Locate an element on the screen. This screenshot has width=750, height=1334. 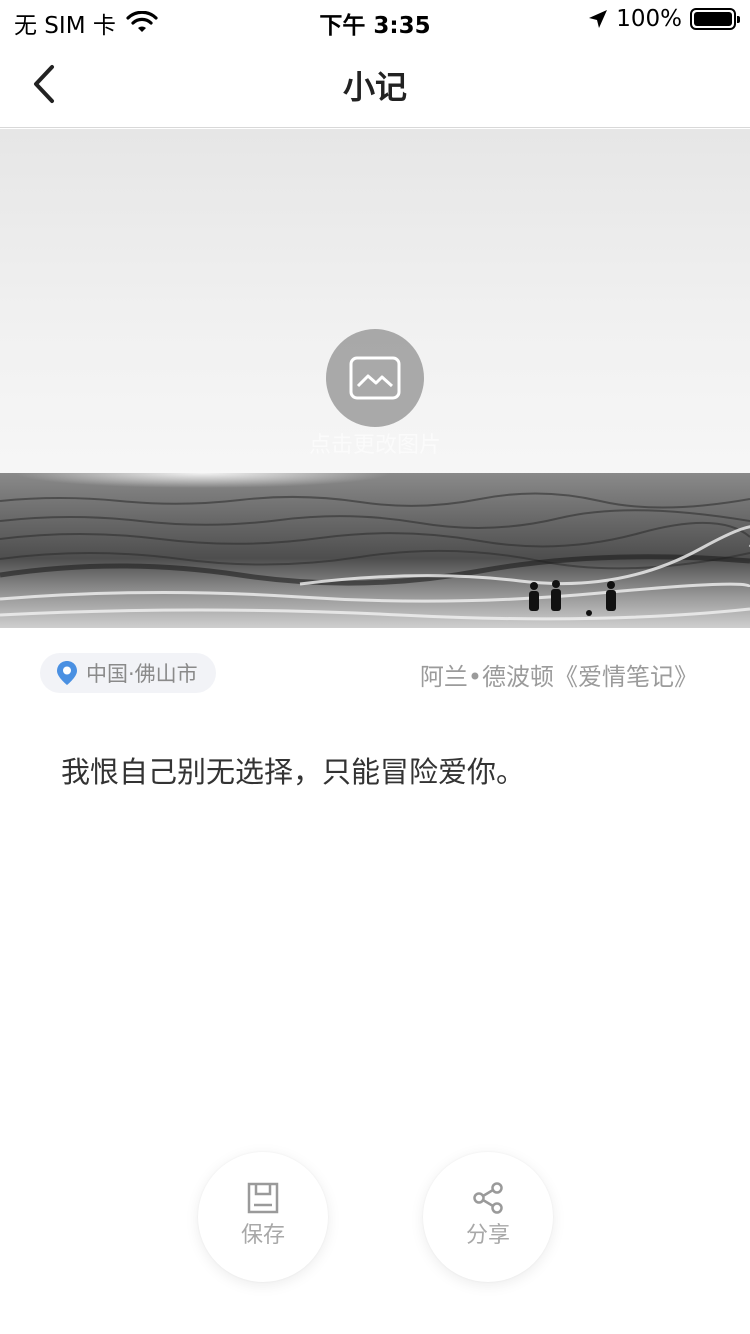
change-photo-label: 点击更改图片 is located at coordinates (374, 445).